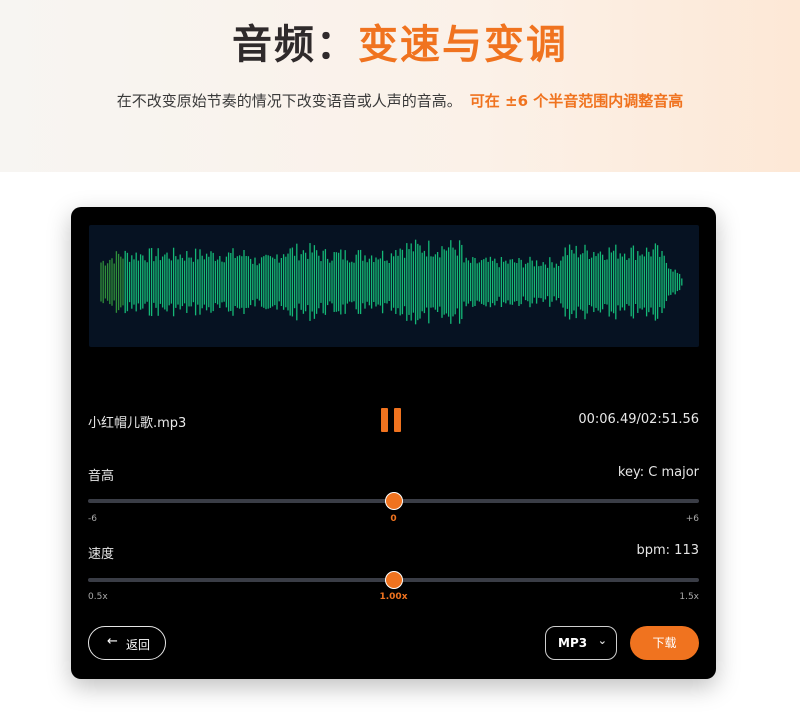 The height and width of the screenshot is (712, 800). I want to click on speed-bpm-value: bpm: 113, so click(668, 550).